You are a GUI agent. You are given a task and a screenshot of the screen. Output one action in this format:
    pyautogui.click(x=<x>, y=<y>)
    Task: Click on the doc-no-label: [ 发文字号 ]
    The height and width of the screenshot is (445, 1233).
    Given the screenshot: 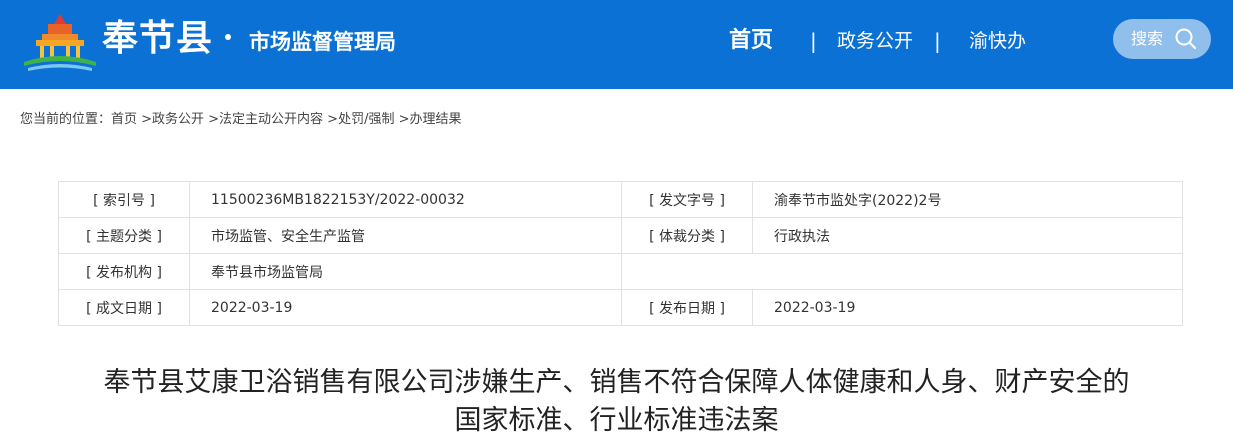 What is the action you would take?
    pyautogui.click(x=687, y=199)
    